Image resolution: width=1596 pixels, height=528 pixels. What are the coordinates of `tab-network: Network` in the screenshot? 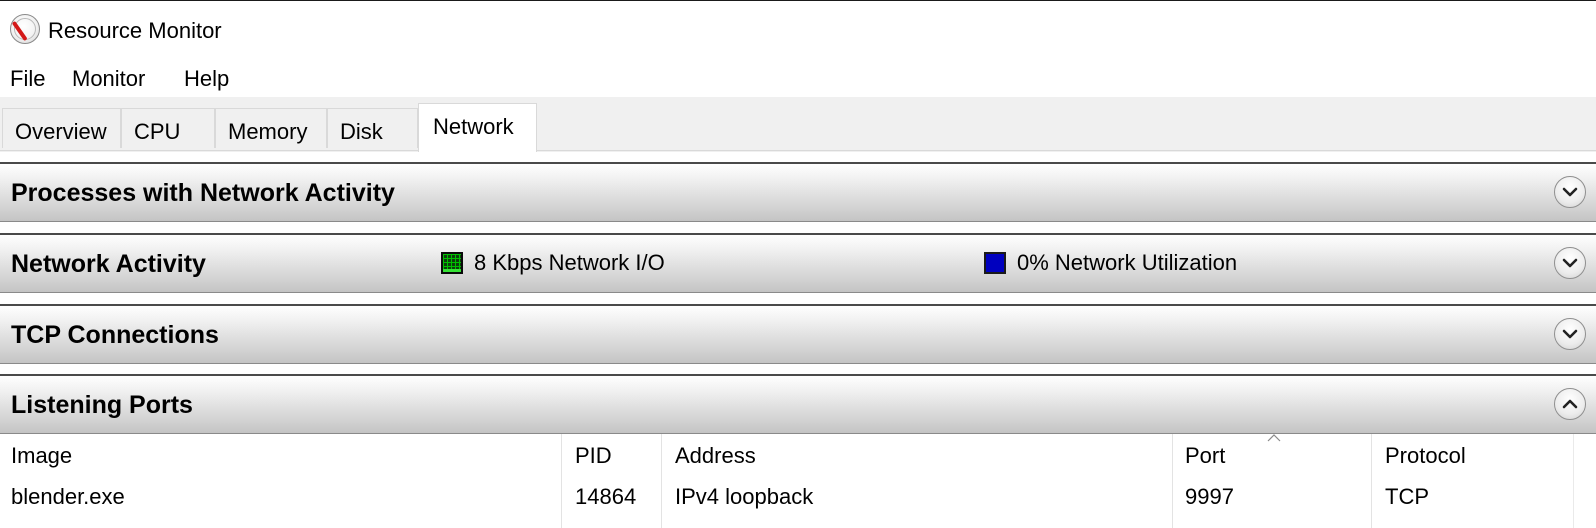 It's located at (477, 127).